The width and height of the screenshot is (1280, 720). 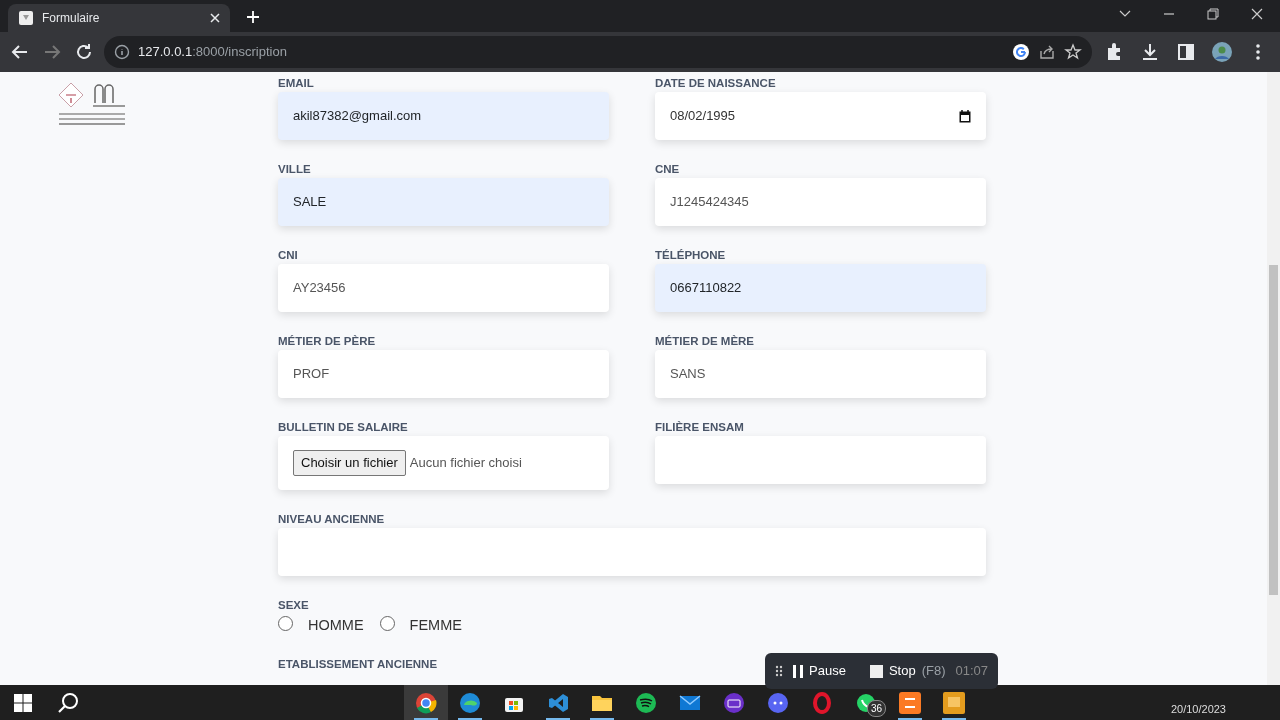 I want to click on music-icon, so click(x=646, y=702).